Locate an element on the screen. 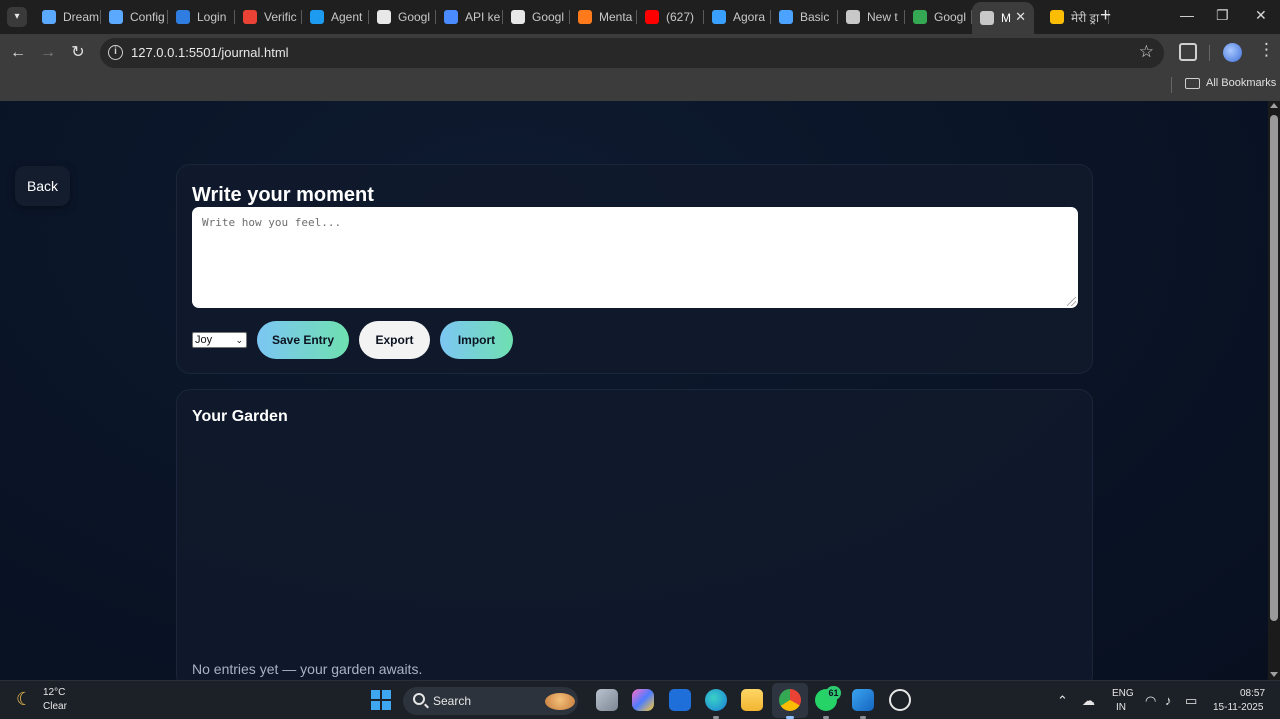  browser-tab: Dream is located at coordinates (67, 17).